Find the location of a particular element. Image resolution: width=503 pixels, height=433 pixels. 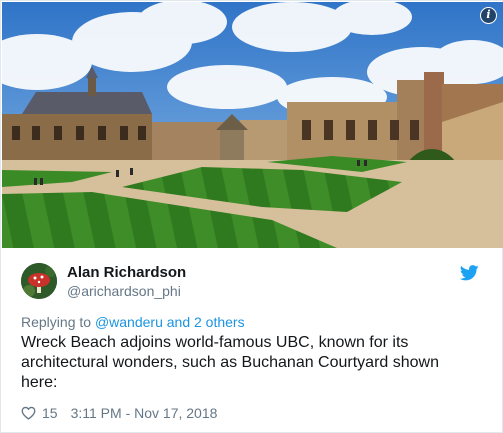

reply-context: Replying to @wanderu and 2 others is located at coordinates (133, 322).